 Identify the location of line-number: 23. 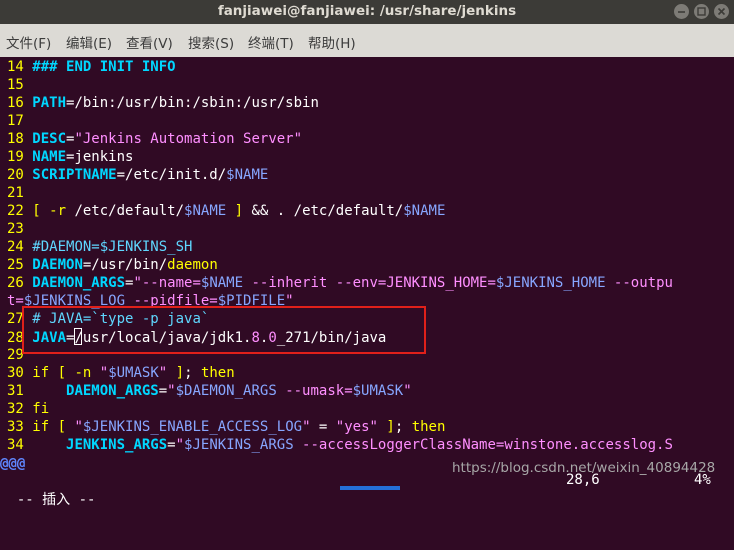
(20, 229).